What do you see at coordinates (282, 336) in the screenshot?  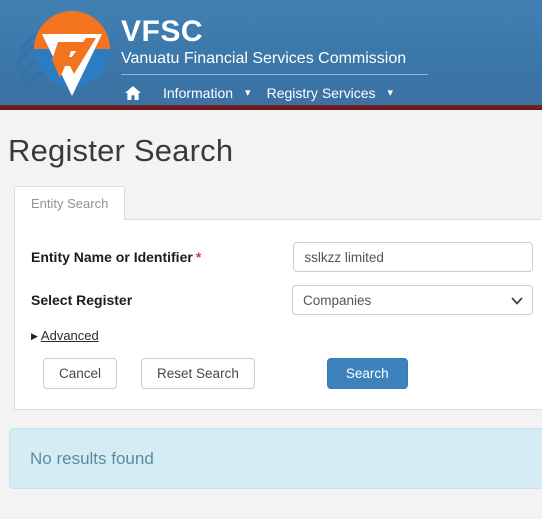 I see `advanced-toggle: ▶ Advanced` at bounding box center [282, 336].